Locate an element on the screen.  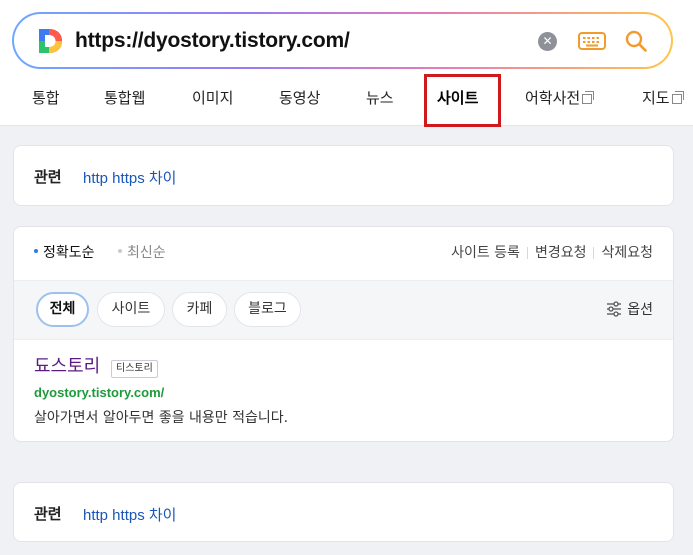
tab-integrated: 통합 is located at coordinates (46, 98).